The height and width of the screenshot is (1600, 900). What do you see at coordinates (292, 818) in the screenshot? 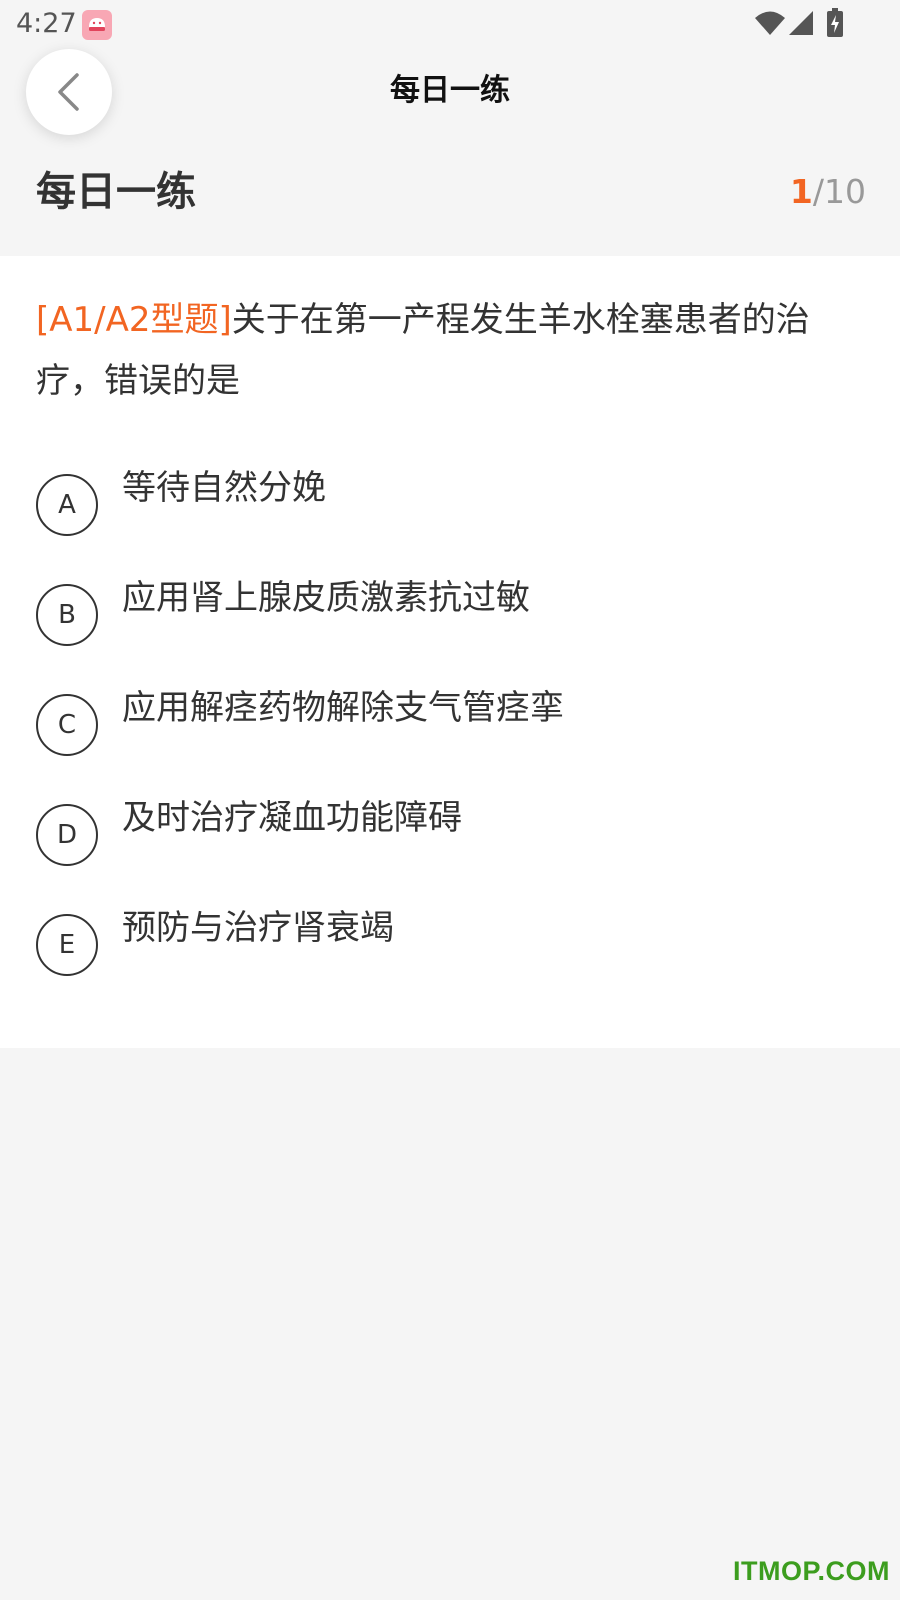
I see `option-text: 及时治疗凝血功能障碍` at bounding box center [292, 818].